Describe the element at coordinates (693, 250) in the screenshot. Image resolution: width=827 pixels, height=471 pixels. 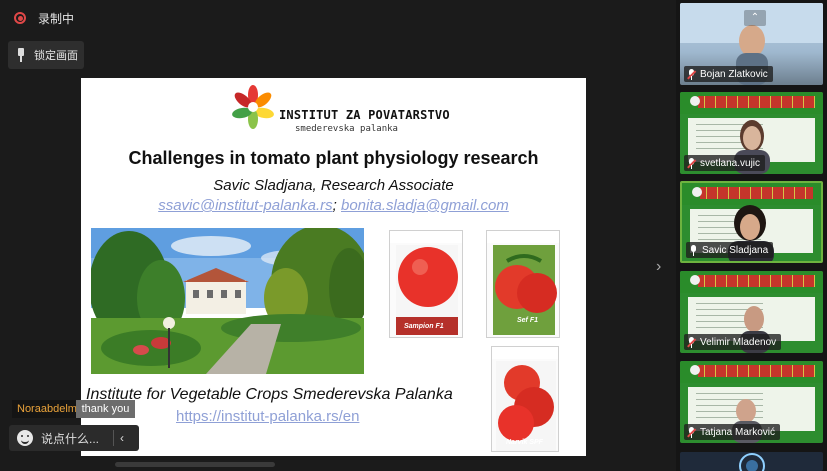
I see `mic-active-icon` at that location.